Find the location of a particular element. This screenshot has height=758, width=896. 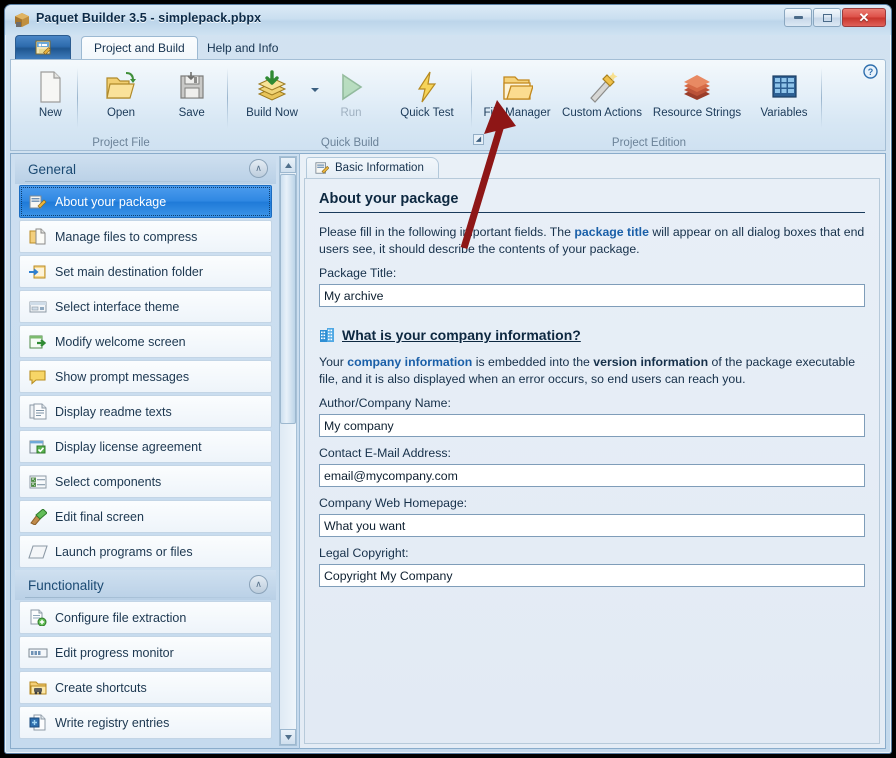

new-button: New is located at coordinates (50, 91).